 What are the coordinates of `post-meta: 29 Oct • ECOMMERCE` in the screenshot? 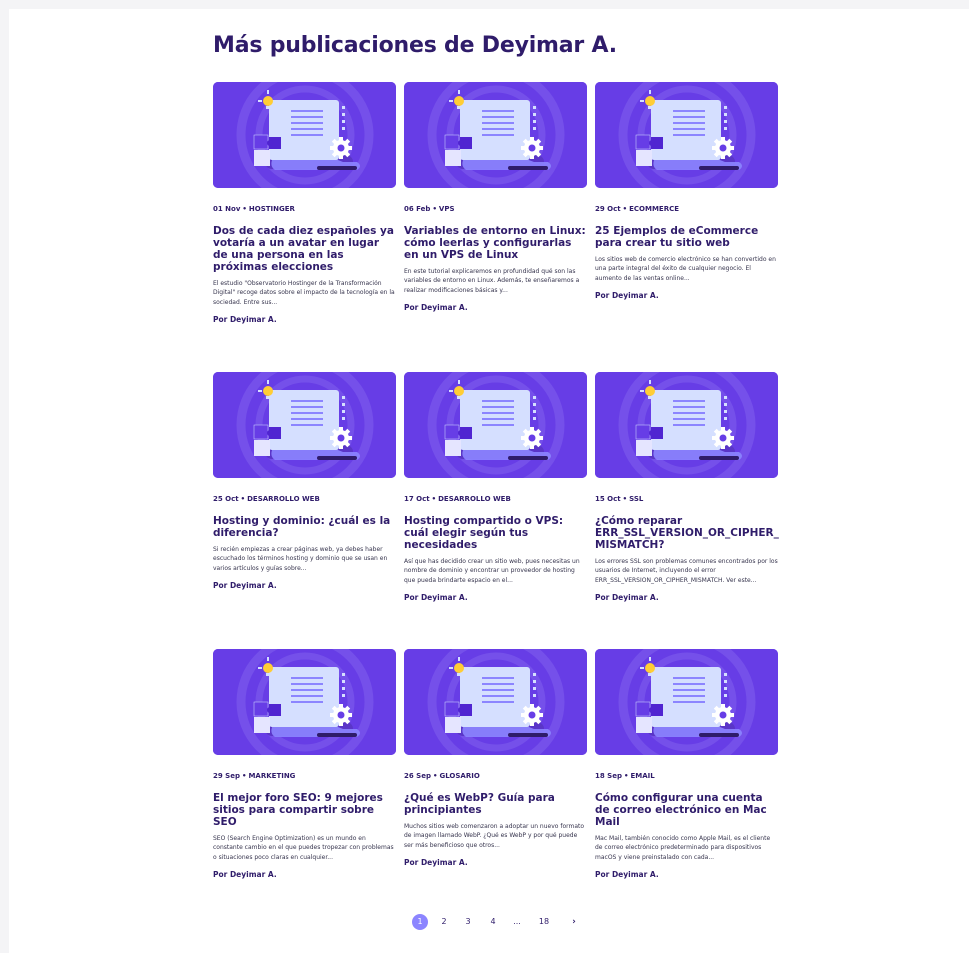 It's located at (686, 209).